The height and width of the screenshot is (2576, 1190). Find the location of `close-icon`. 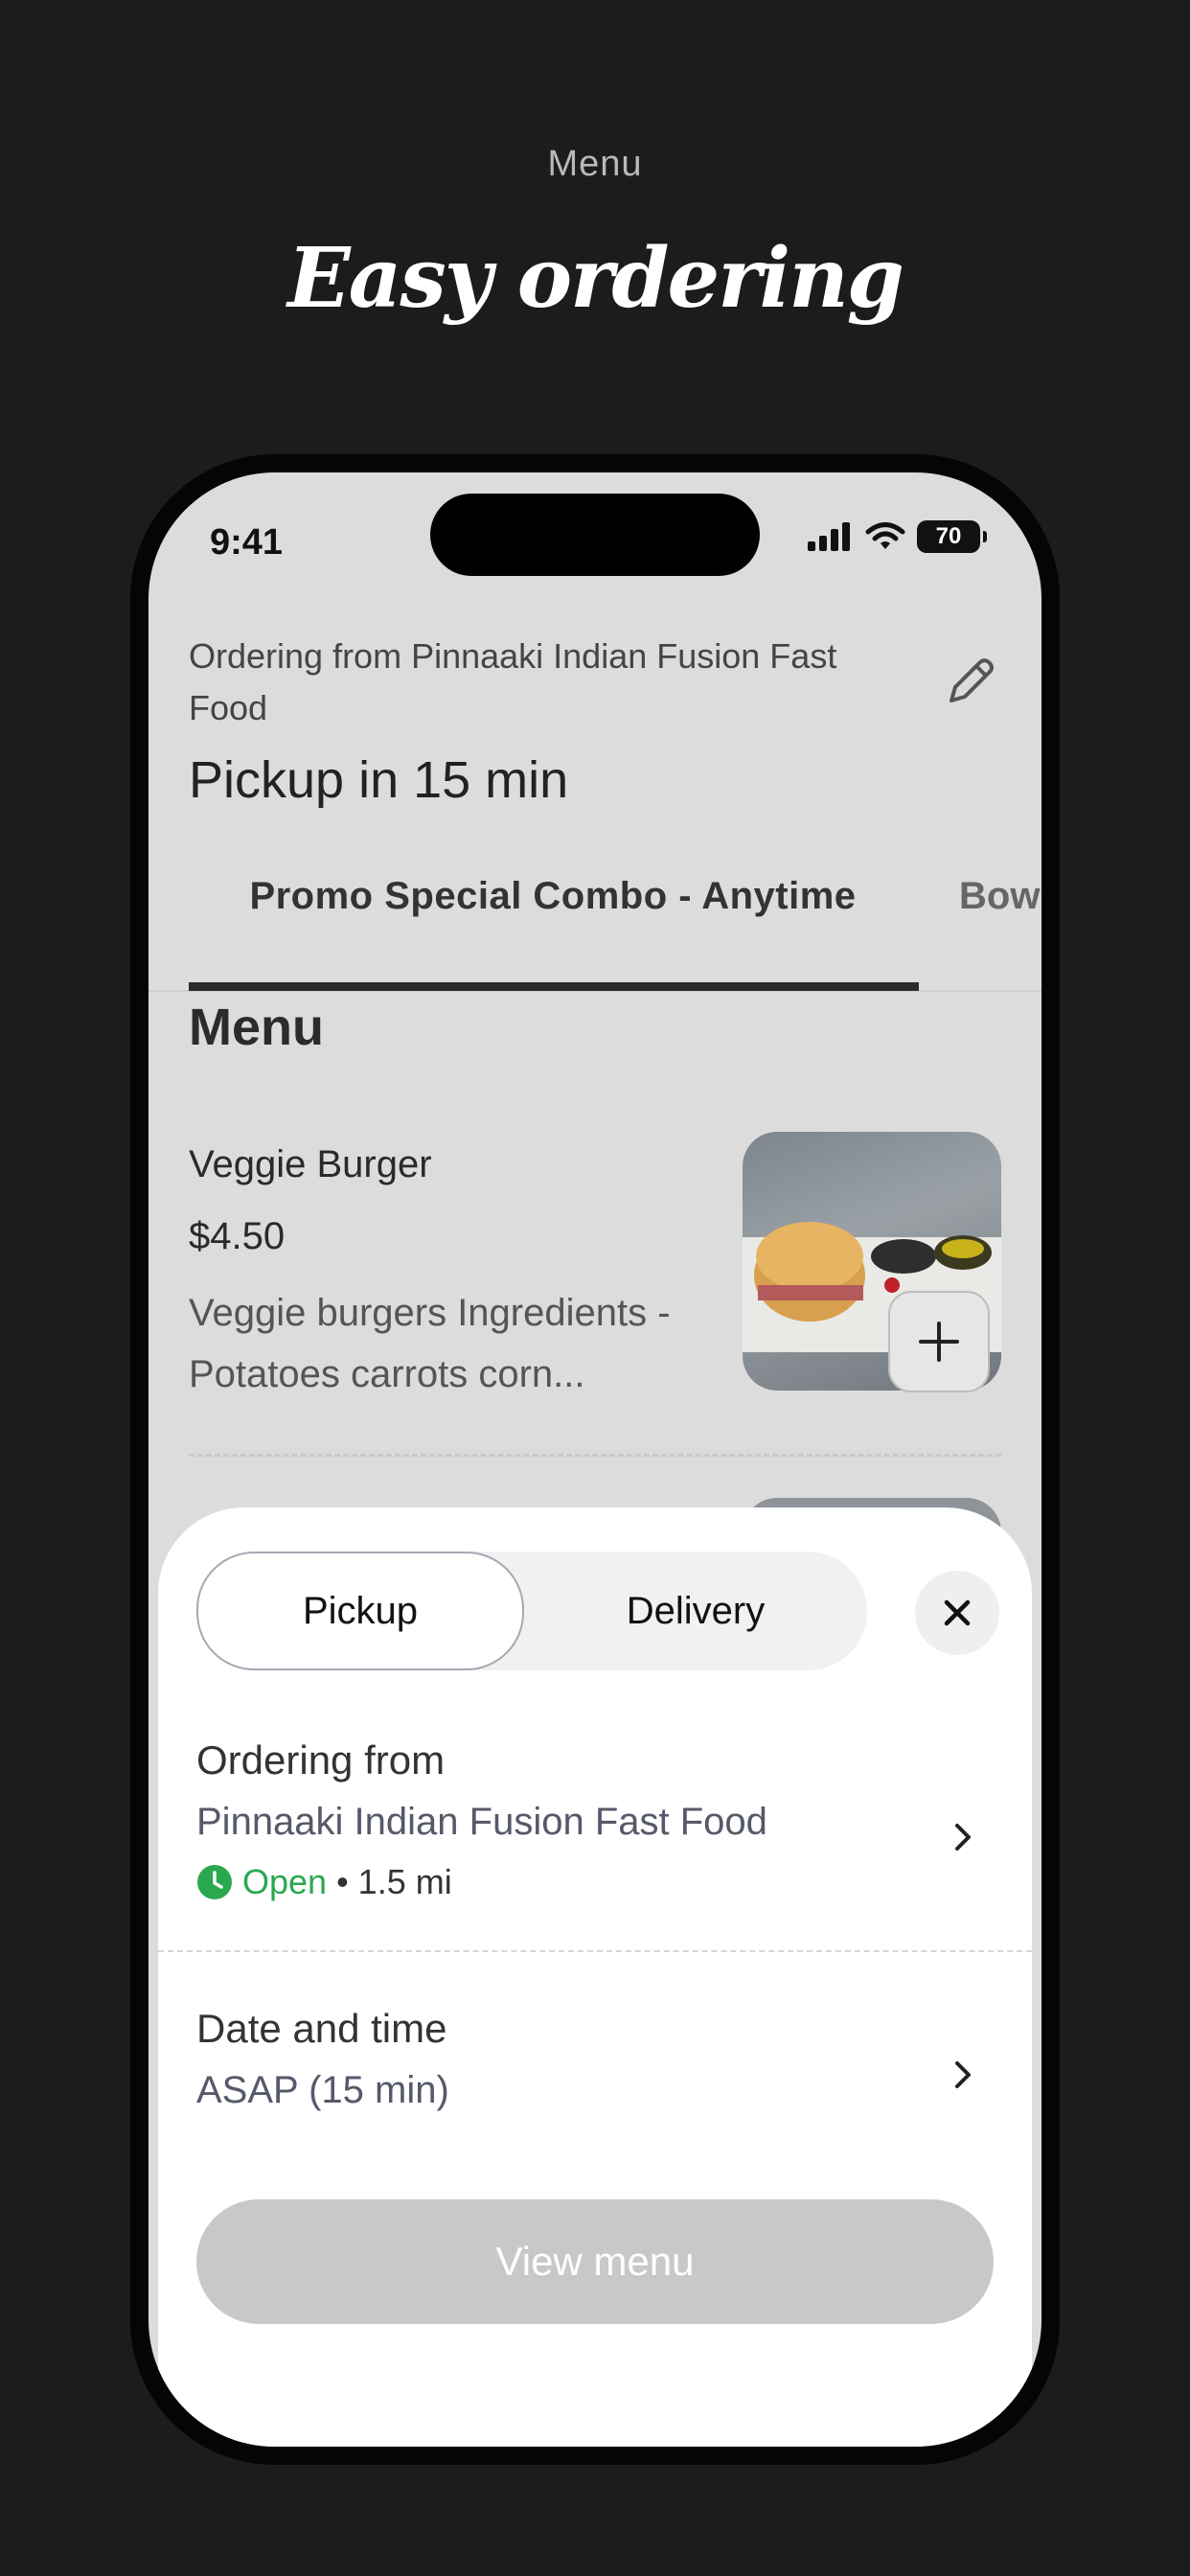

close-icon is located at coordinates (958, 1612).